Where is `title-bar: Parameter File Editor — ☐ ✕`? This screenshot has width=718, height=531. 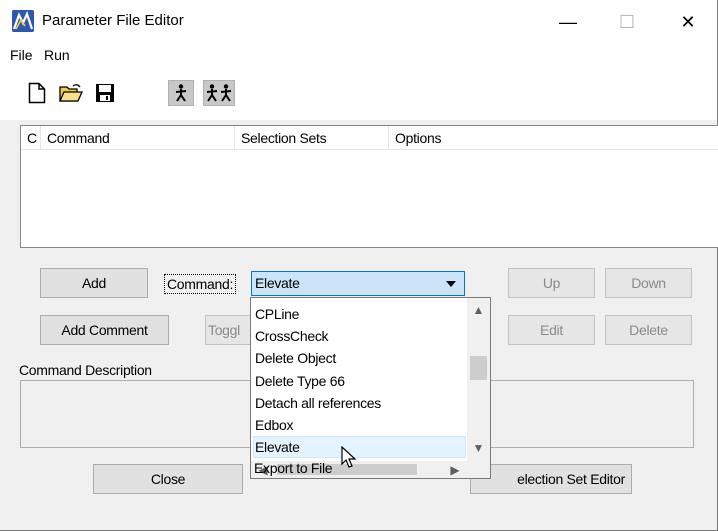
title-bar: Parameter File Editor — ☐ ✕ is located at coordinates (358, 22).